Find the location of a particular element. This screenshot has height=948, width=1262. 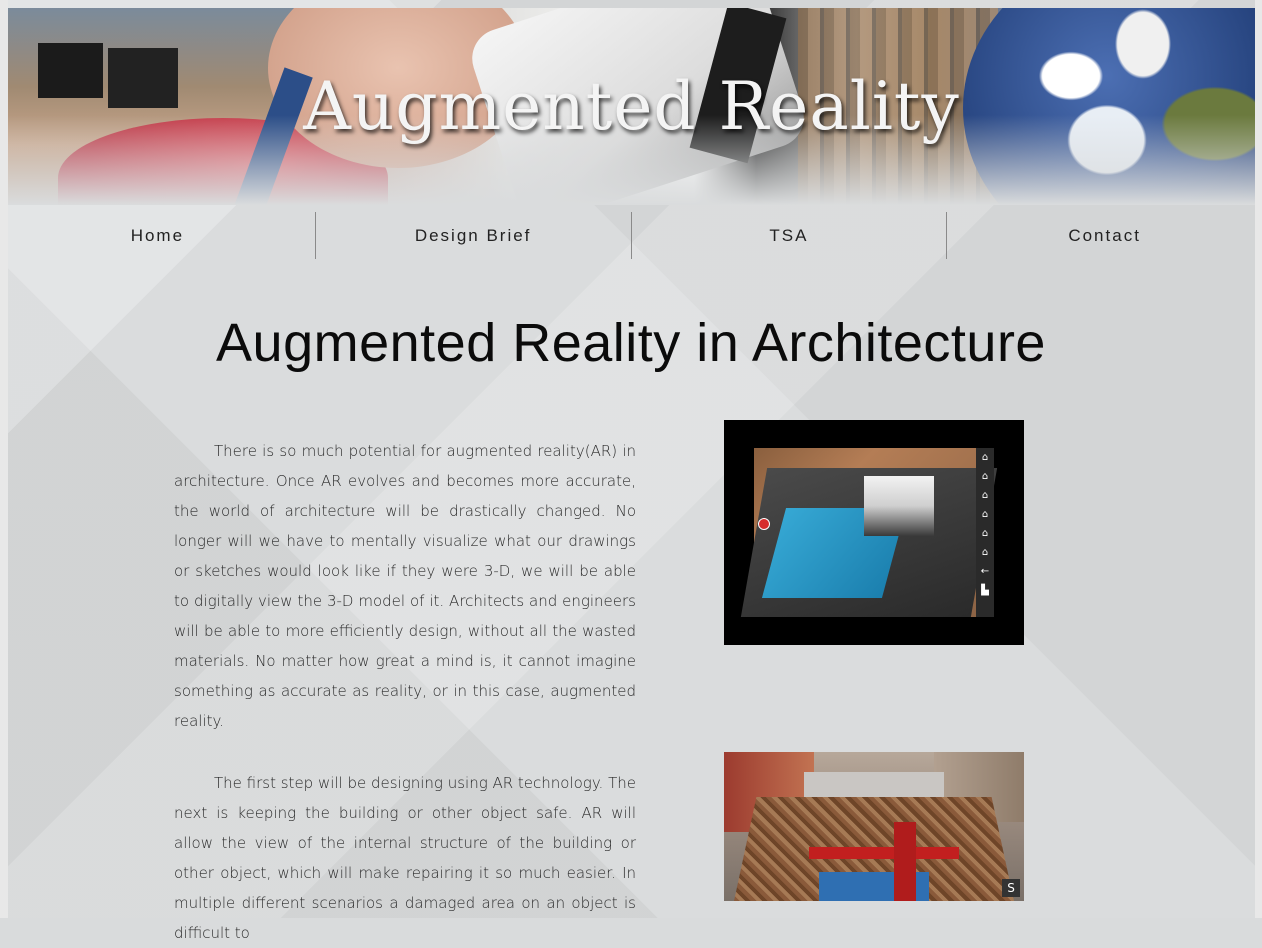

app-logo-icon: S is located at coordinates (1011, 888).